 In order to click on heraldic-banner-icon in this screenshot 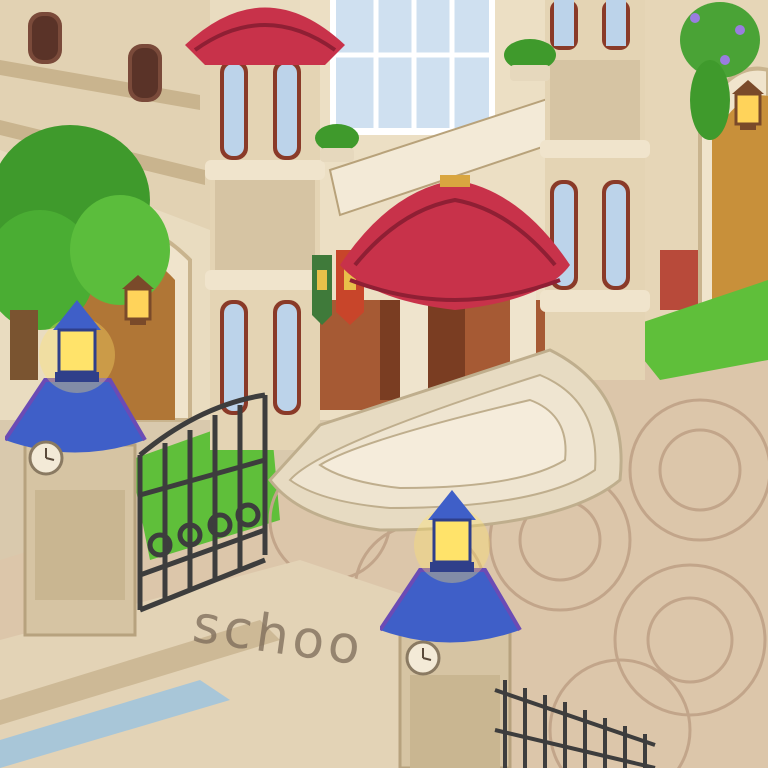, I will do `click(322, 290)`.